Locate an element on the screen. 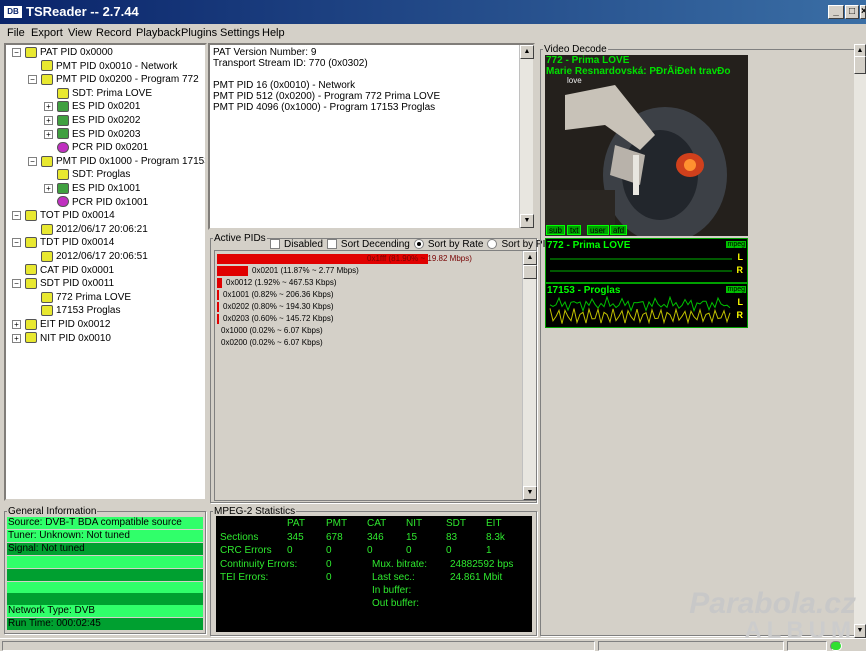 The width and height of the screenshot is (866, 651). tree-item: 17153 Proglas is located at coordinates (81, 310).